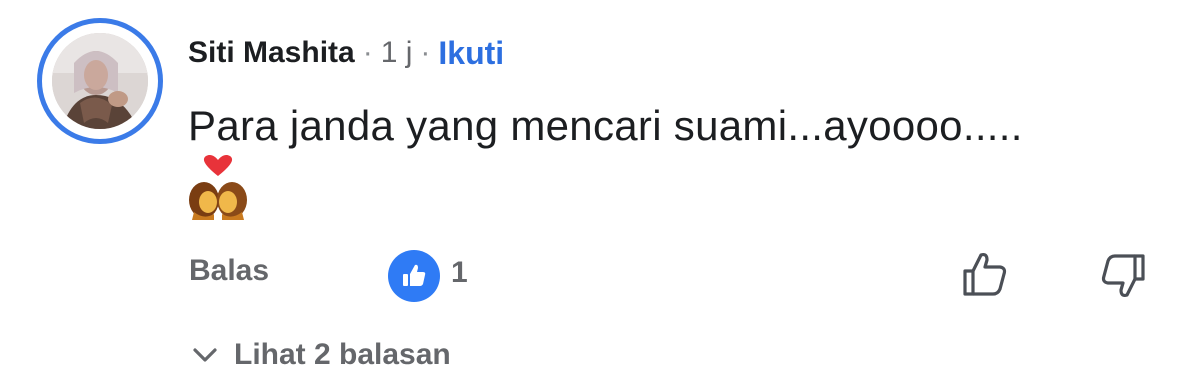  Describe the element at coordinates (396, 52) in the screenshot. I see `timestamp: 1 j` at that location.